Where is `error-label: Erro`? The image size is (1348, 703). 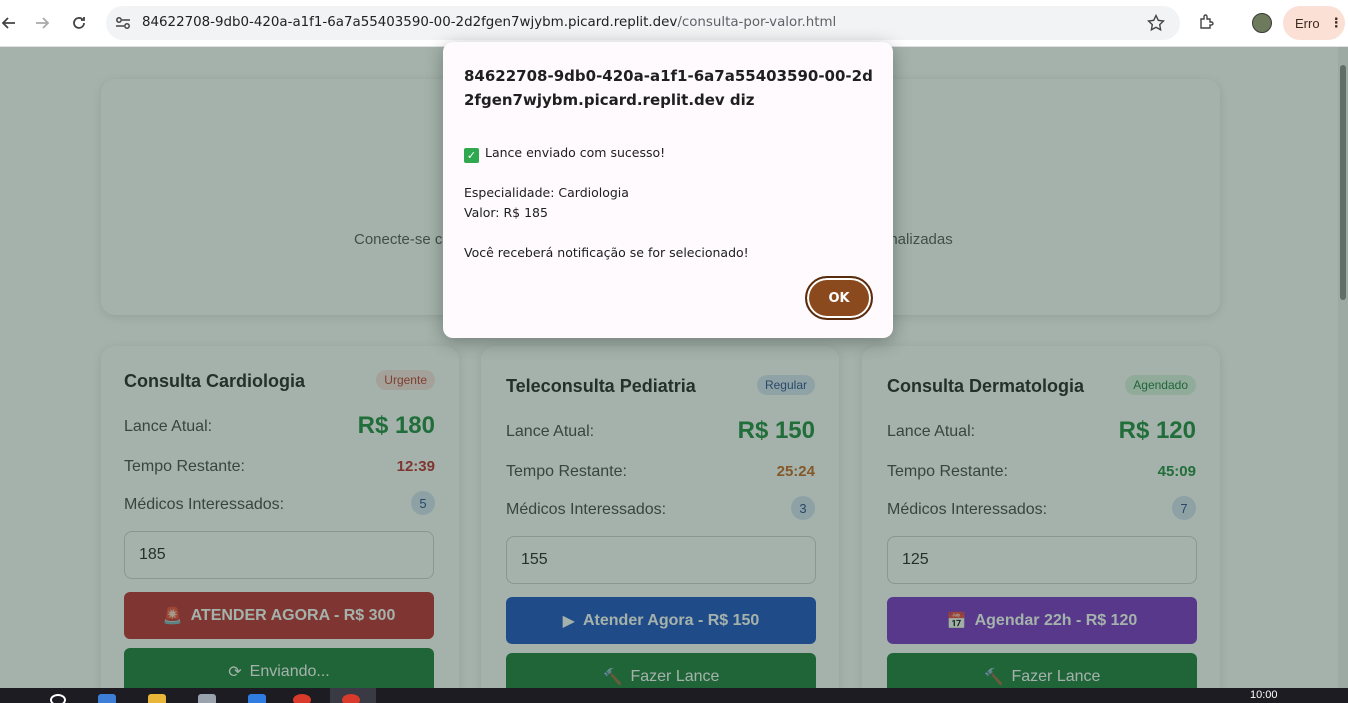
error-label: Erro is located at coordinates (1307, 23).